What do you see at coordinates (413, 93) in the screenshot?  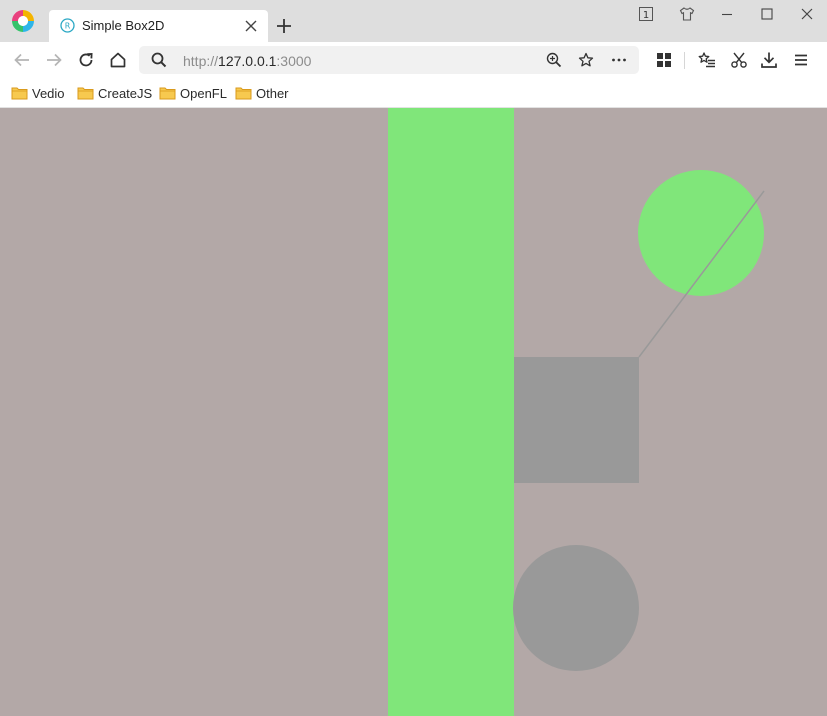 I see `bookmarks-bar: Vedio CreateJS OpenFL Other` at bounding box center [413, 93].